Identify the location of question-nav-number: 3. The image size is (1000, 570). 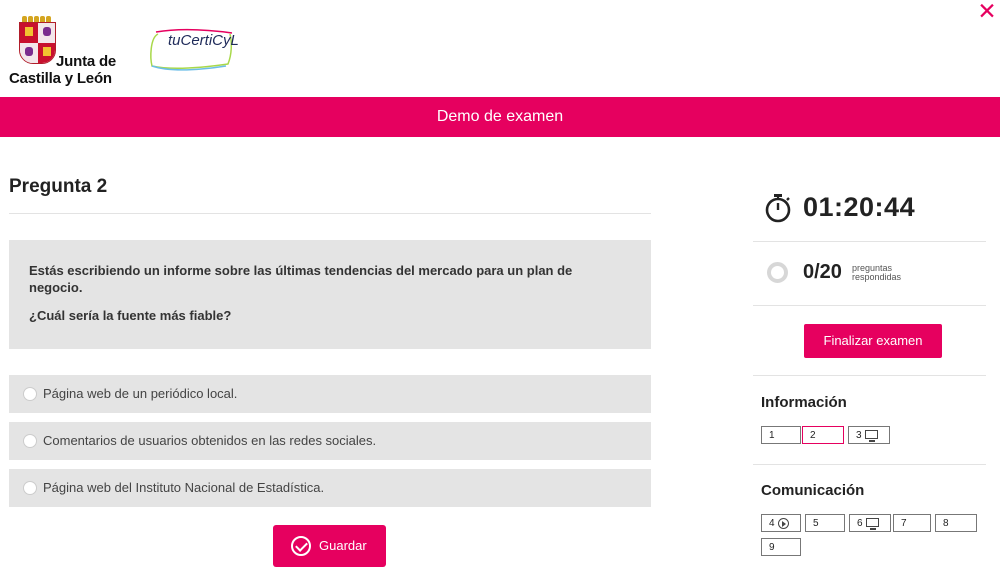
(859, 435).